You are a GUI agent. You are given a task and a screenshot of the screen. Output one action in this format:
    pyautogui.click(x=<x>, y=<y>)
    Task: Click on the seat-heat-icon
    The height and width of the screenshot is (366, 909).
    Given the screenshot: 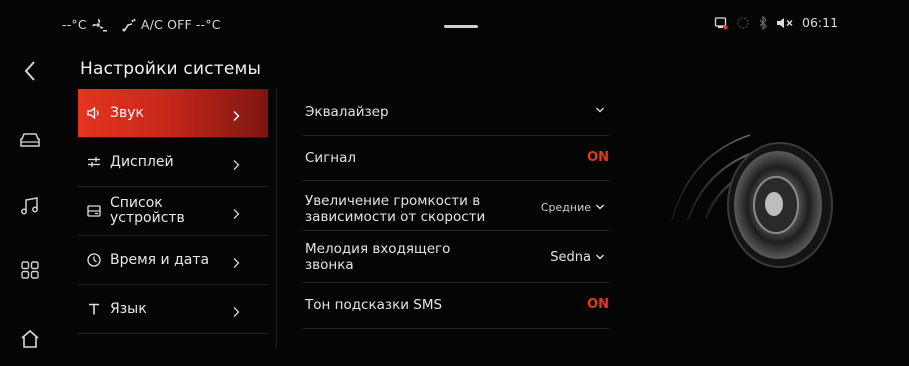 What is the action you would take?
    pyautogui.click(x=129, y=25)
    